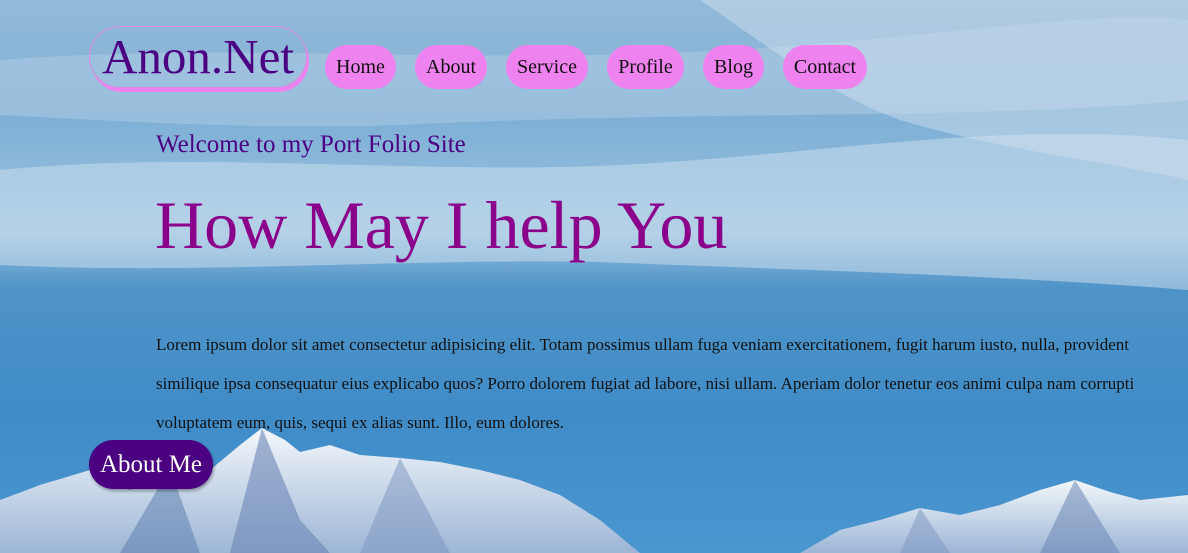 The height and width of the screenshot is (553, 1188). I want to click on about-me-button: About Me, so click(151, 464).